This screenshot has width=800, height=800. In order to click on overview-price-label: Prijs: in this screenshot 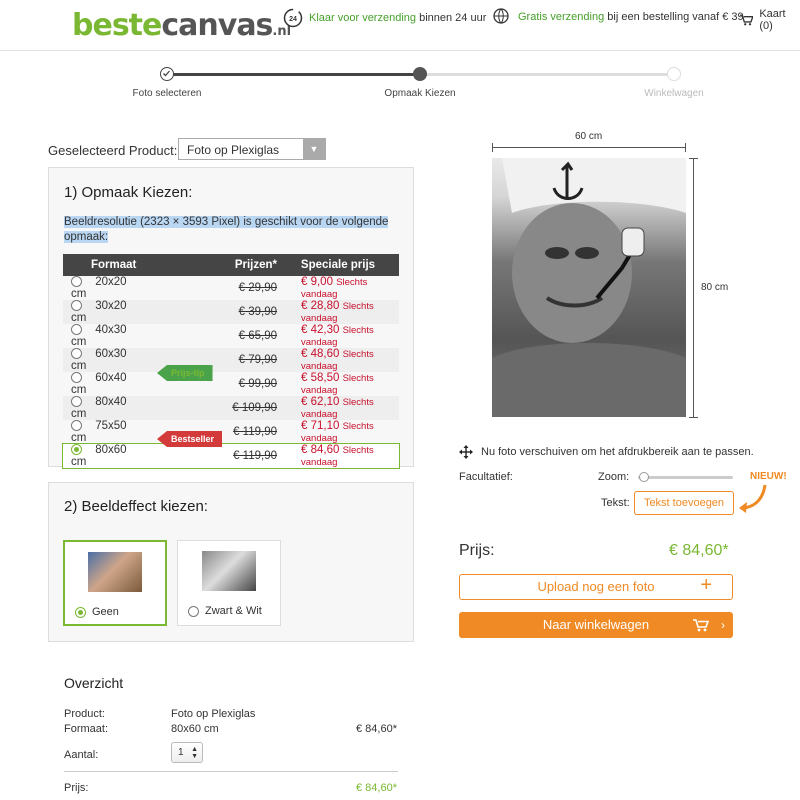, I will do `click(76, 788)`.